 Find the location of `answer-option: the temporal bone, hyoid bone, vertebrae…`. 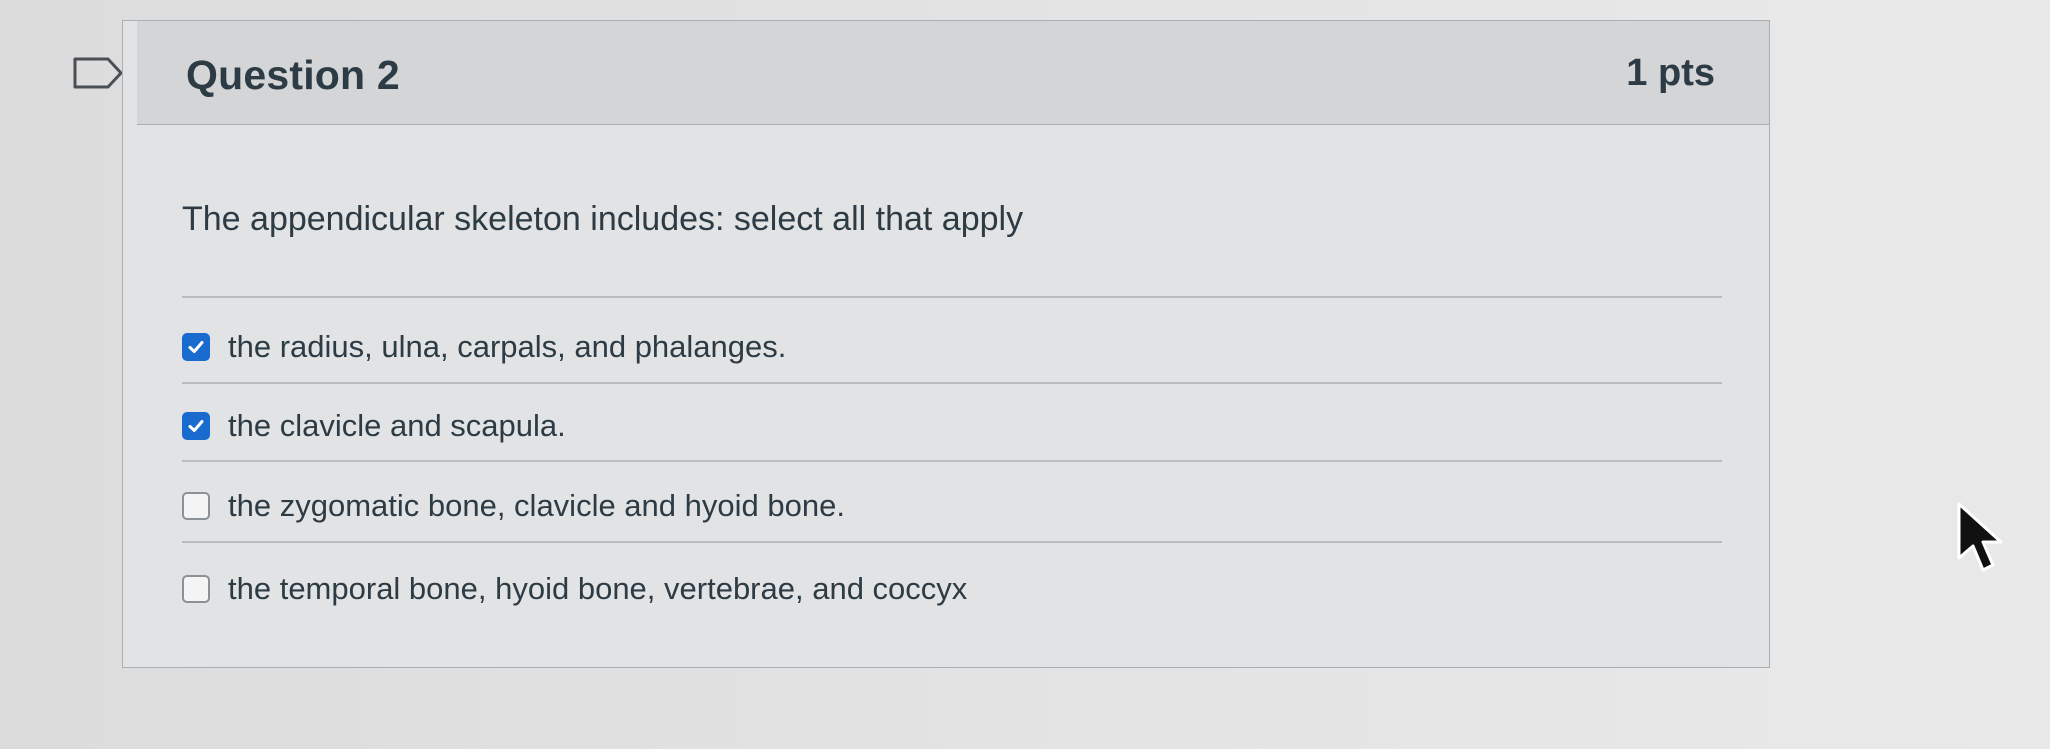

answer-option: the temporal bone, hyoid bone, vertebrae… is located at coordinates (574, 589).